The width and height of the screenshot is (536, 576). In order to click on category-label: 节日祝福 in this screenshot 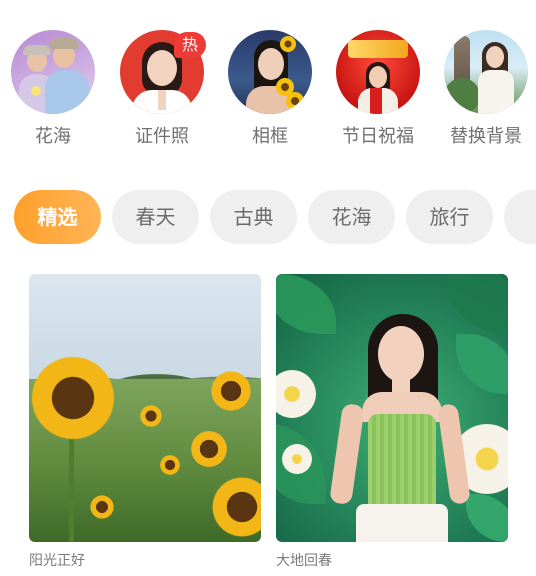, I will do `click(378, 136)`.